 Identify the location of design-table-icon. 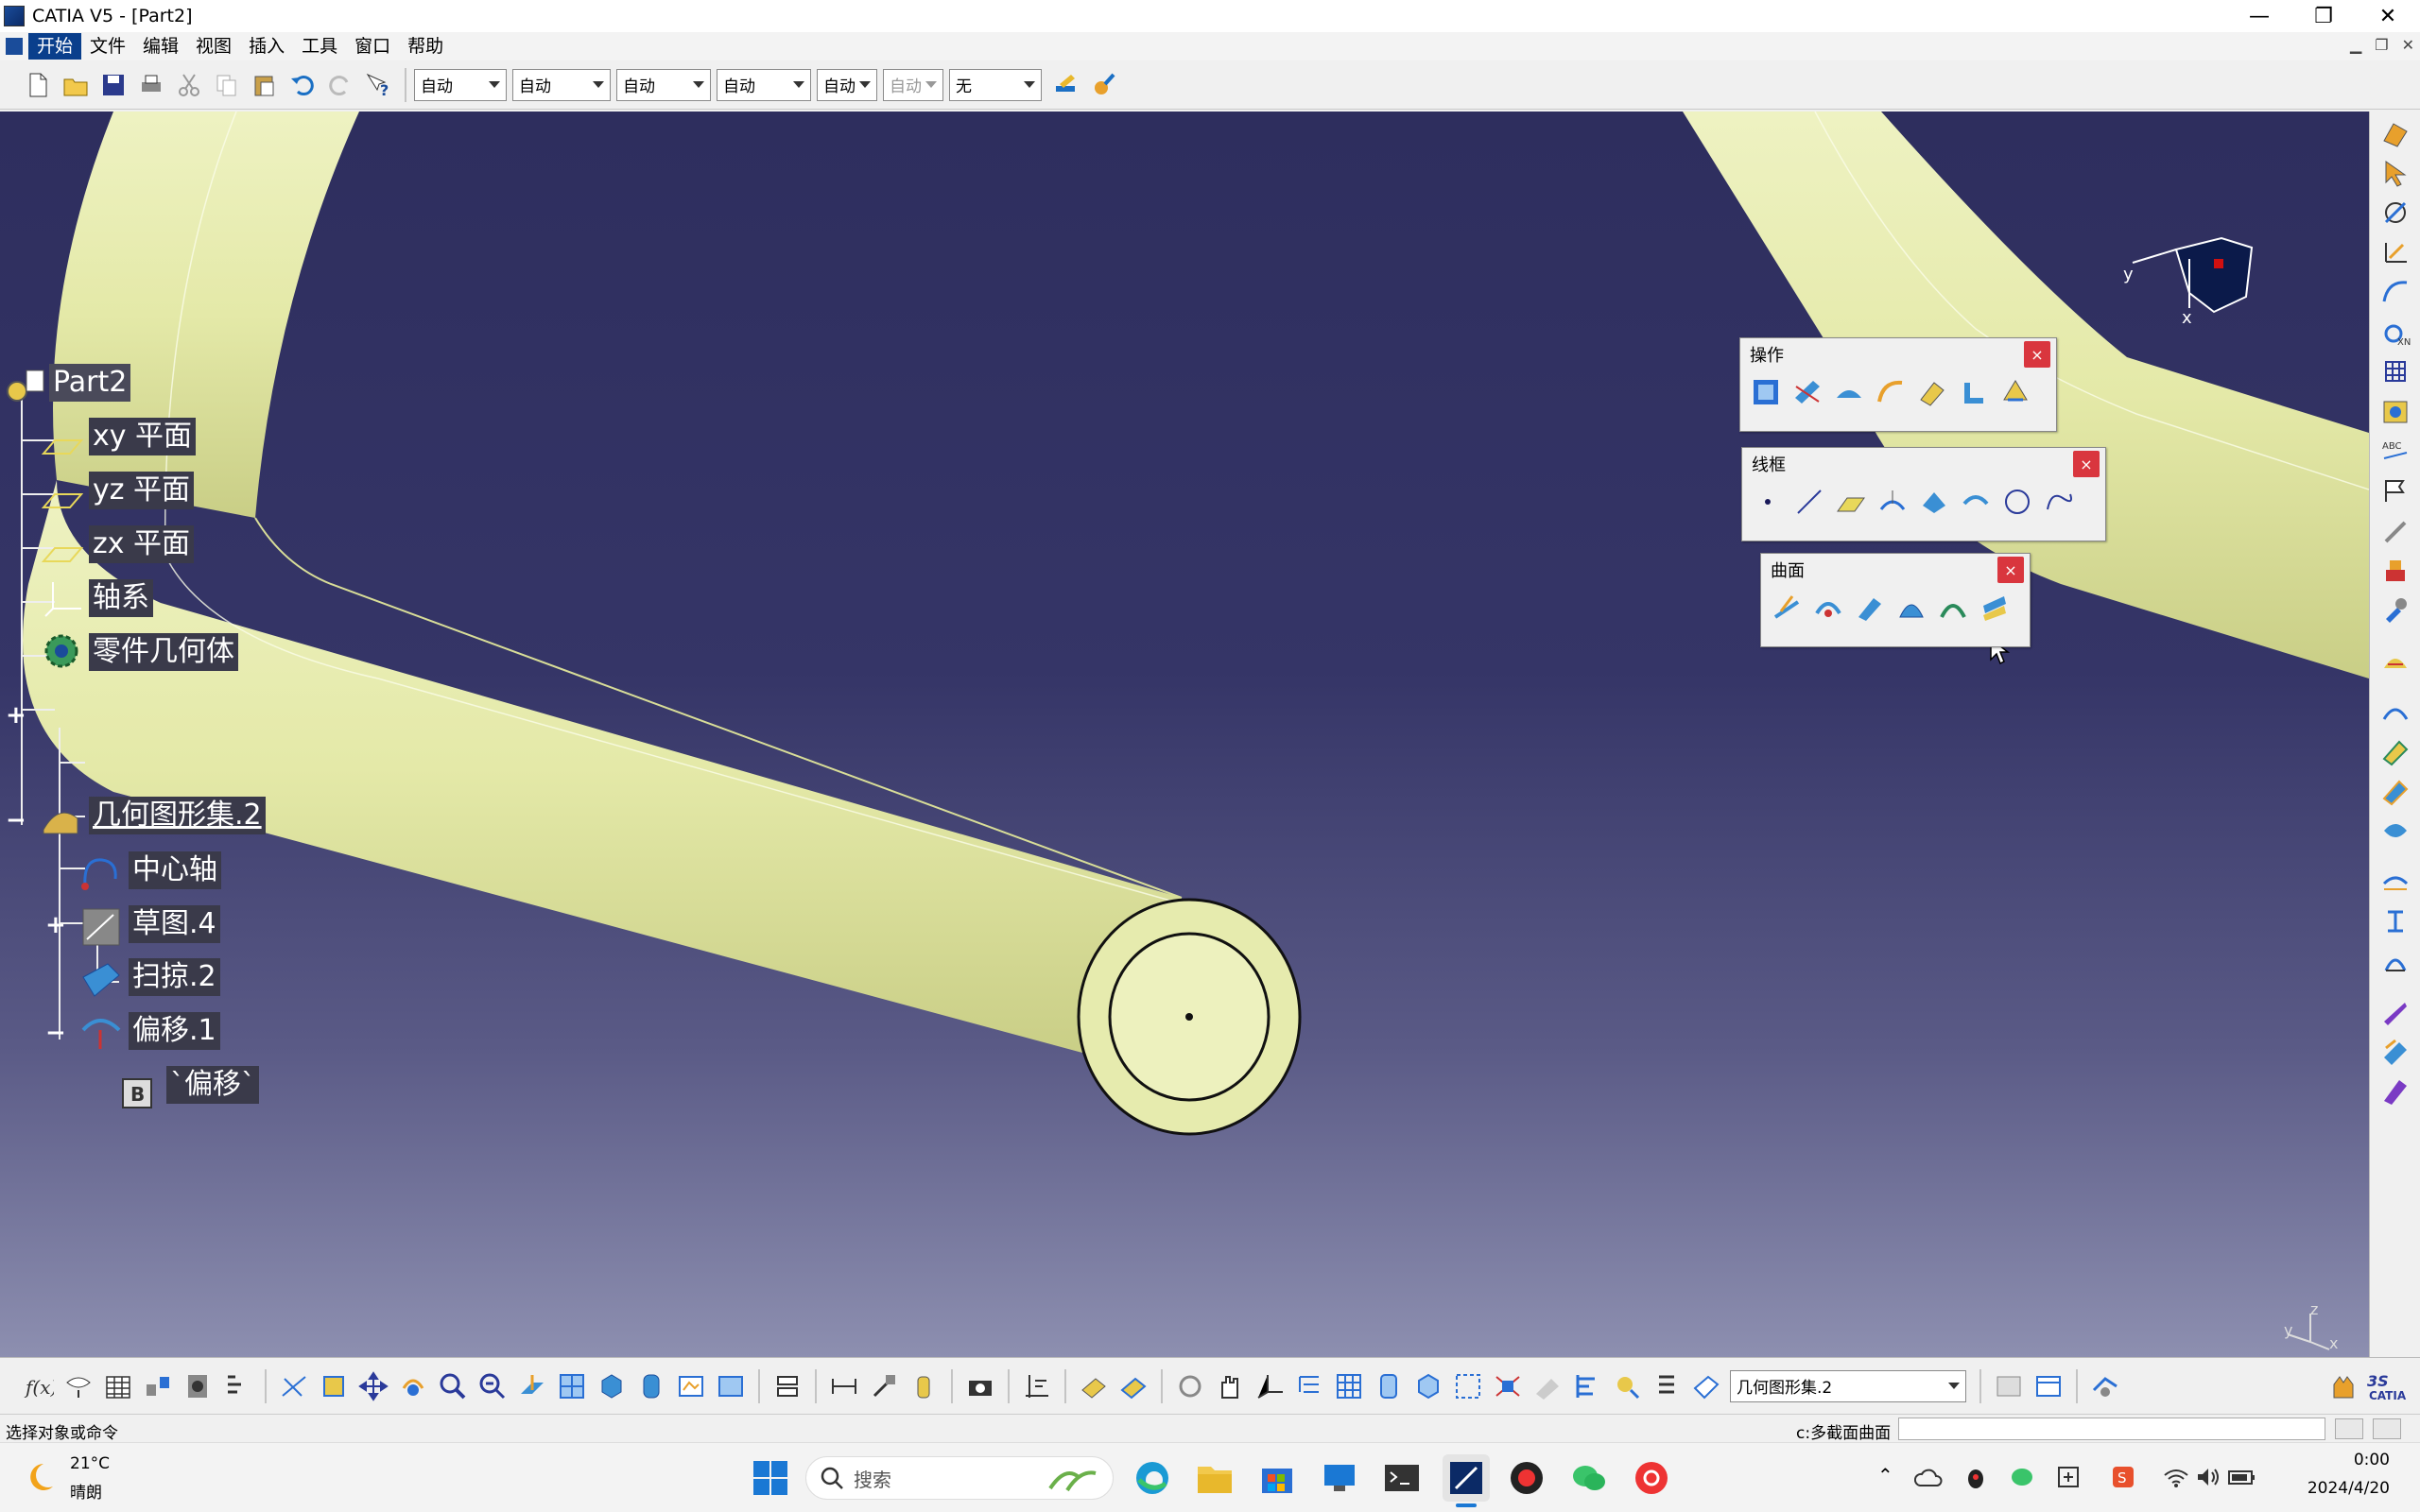
(118, 1386).